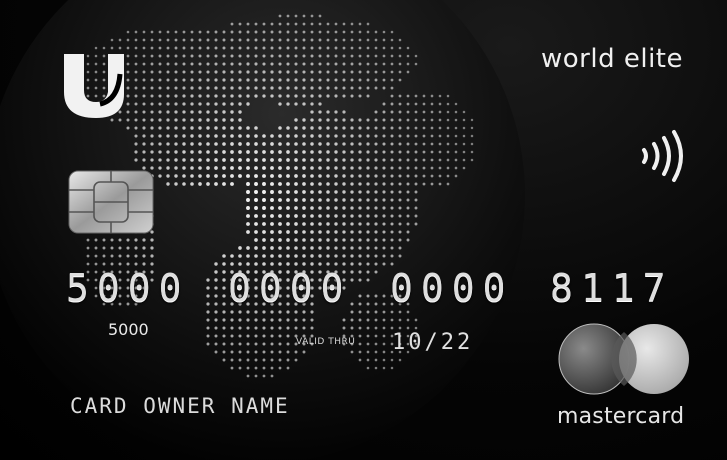 Image resolution: width=727 pixels, height=460 pixels. Describe the element at coordinates (128, 288) in the screenshot. I see `card-number-group-1: 5000` at that location.